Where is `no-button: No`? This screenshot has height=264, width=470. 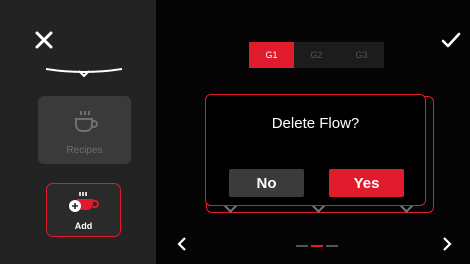
no-button: No is located at coordinates (266, 183).